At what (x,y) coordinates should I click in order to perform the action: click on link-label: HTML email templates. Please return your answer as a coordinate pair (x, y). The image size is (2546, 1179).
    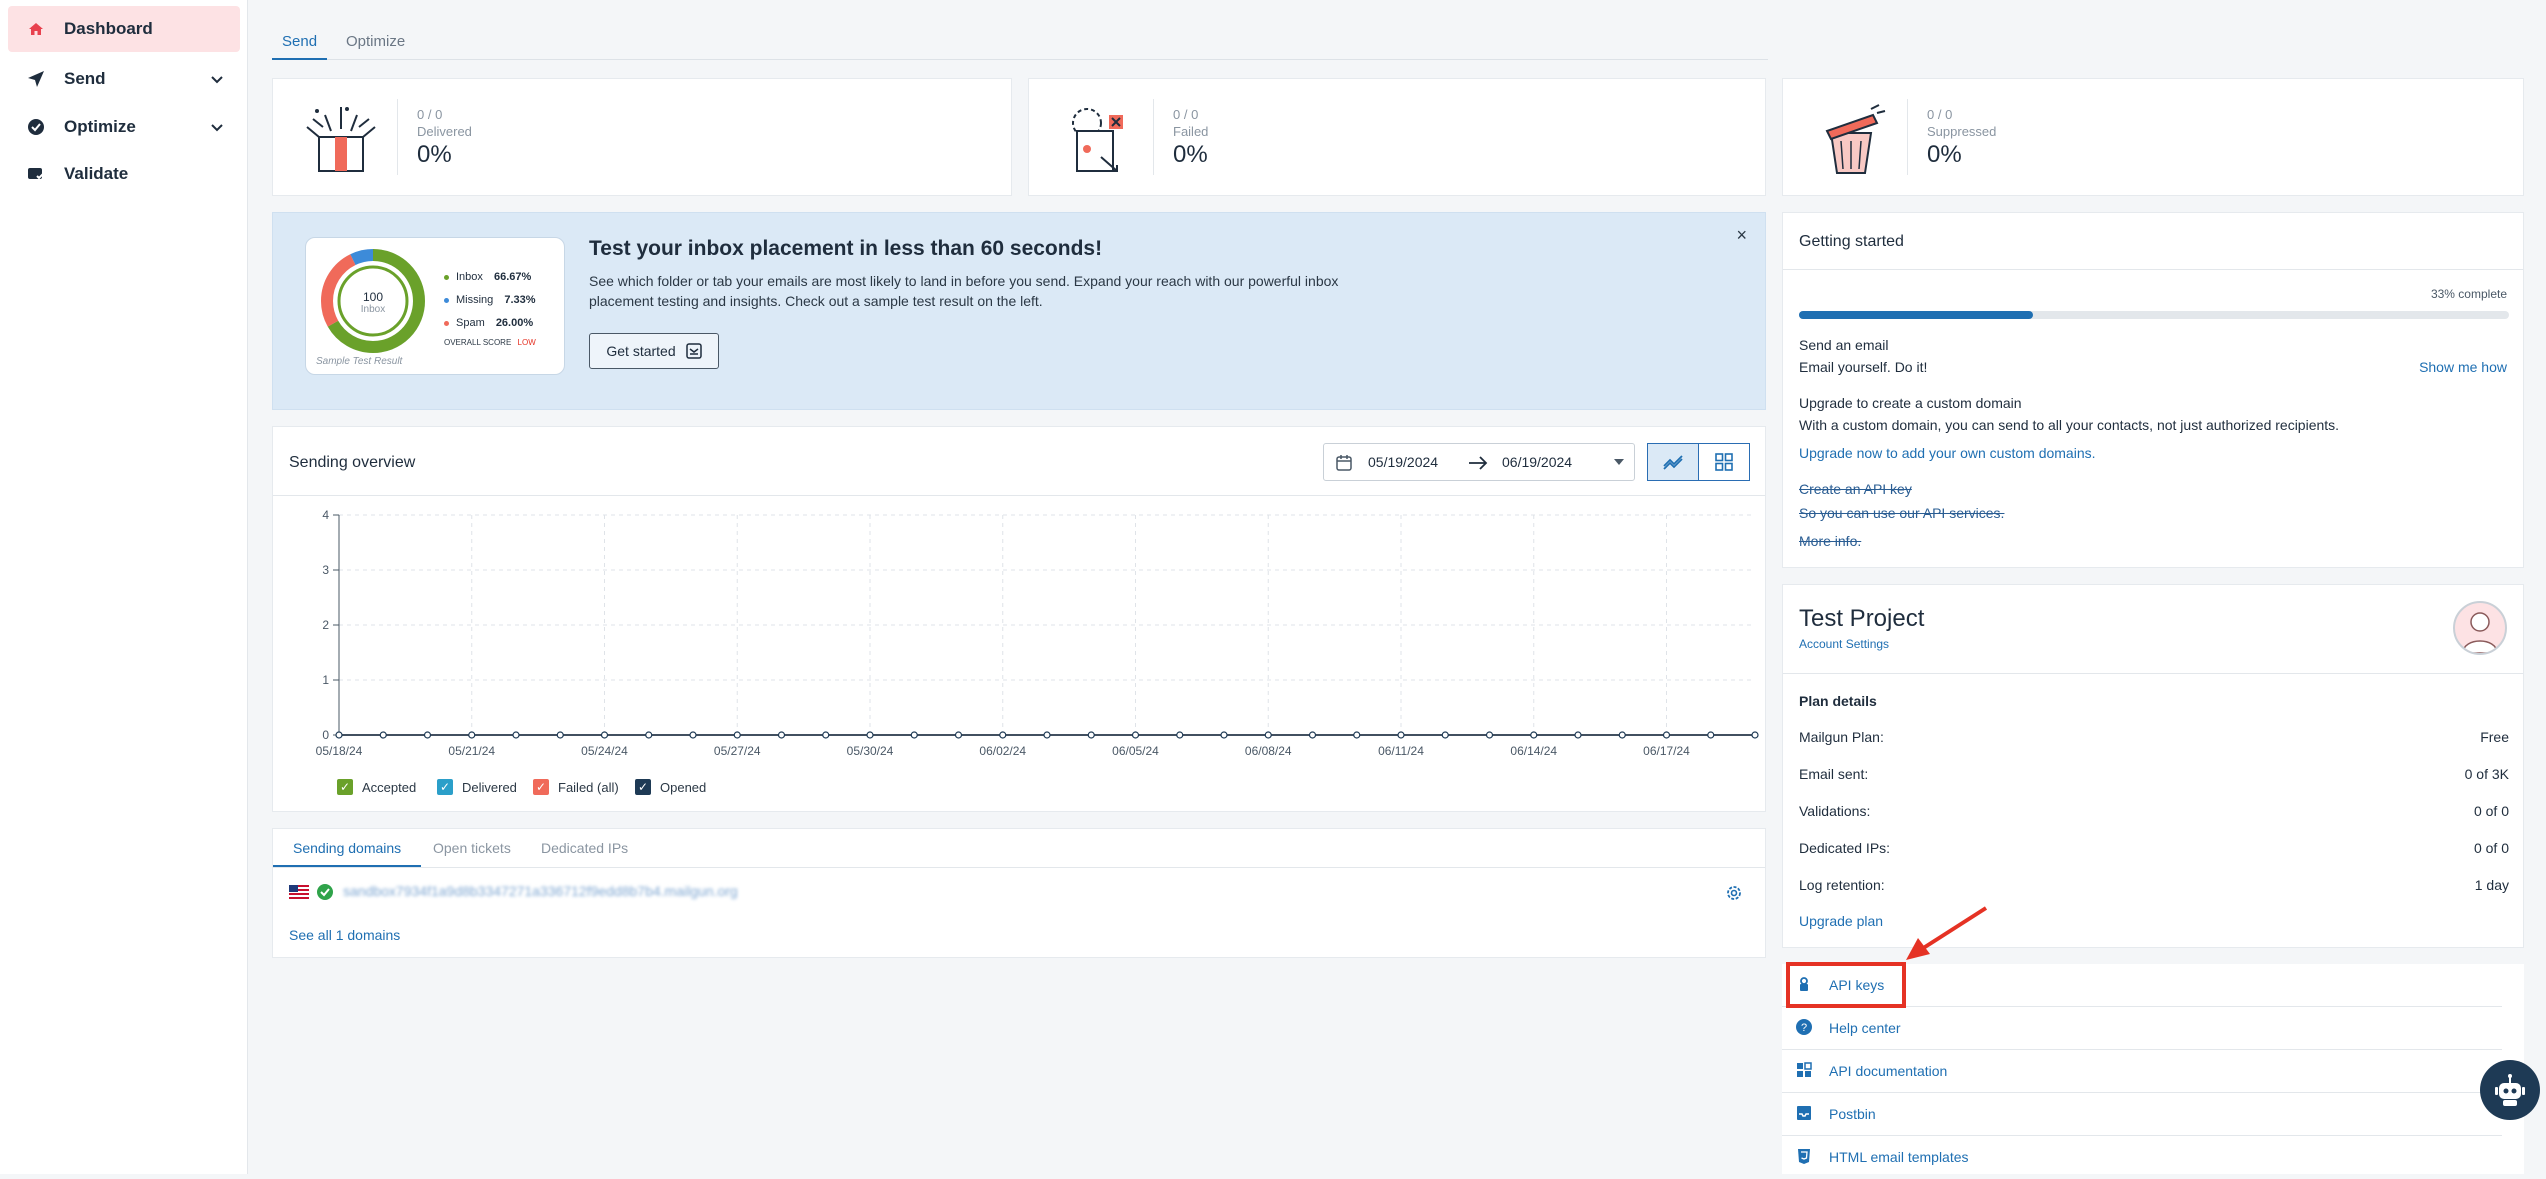
    Looking at the image, I should click on (1899, 1157).